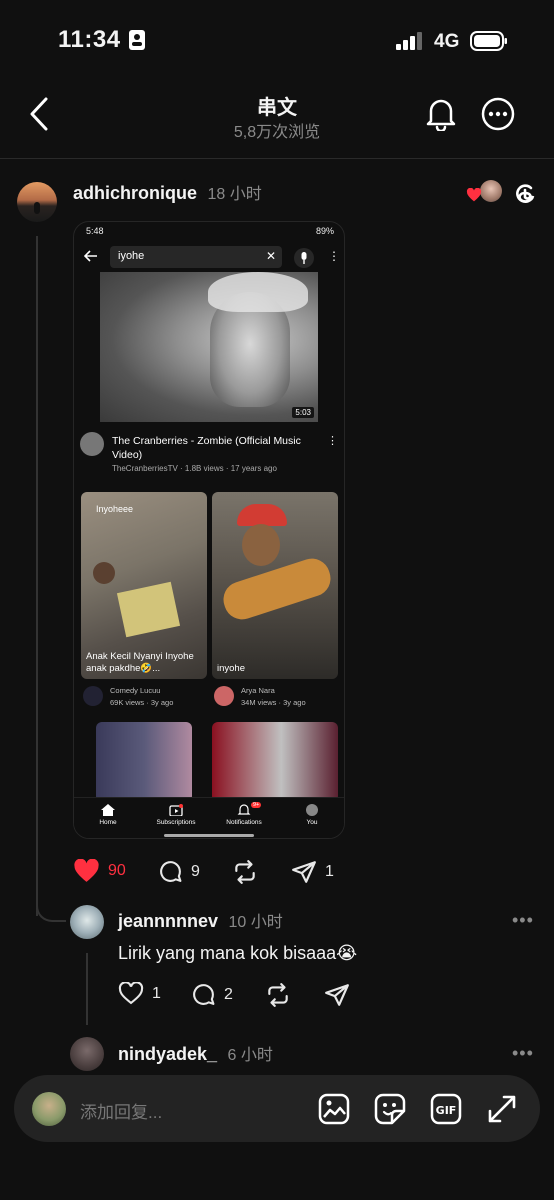 This screenshot has width=554, height=1200. What do you see at coordinates (273, 696) in the screenshot?
I see `embedded-short-2-meta: Arya Nara 34M views · 3y ago` at bounding box center [273, 696].